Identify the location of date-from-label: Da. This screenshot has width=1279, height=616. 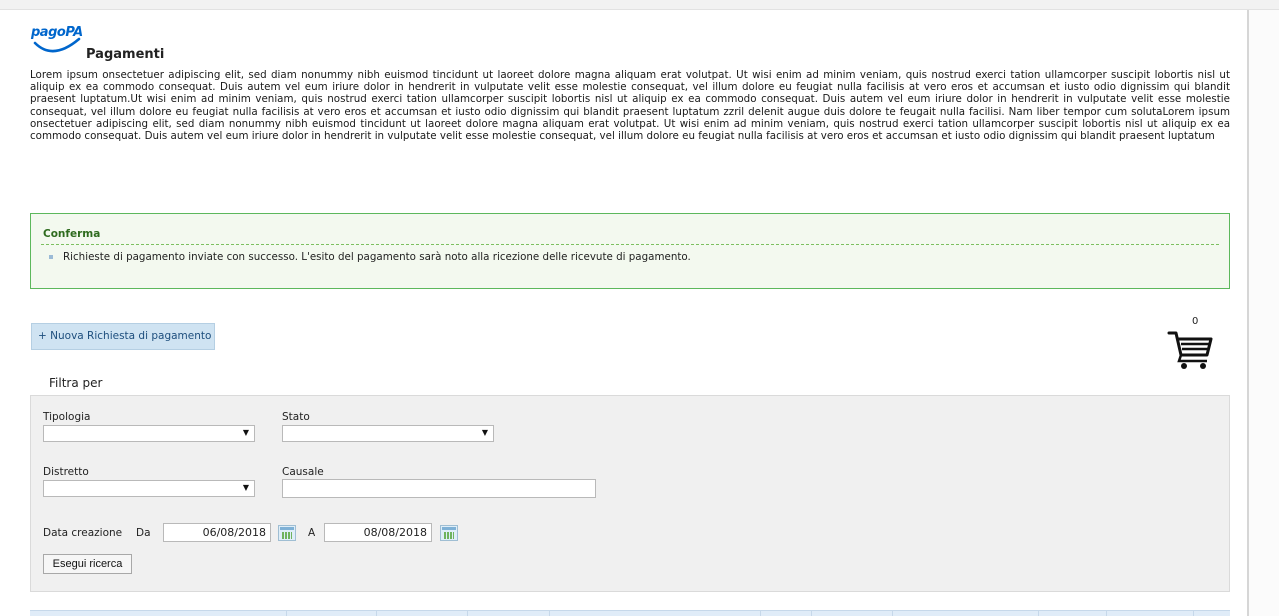
(143, 533).